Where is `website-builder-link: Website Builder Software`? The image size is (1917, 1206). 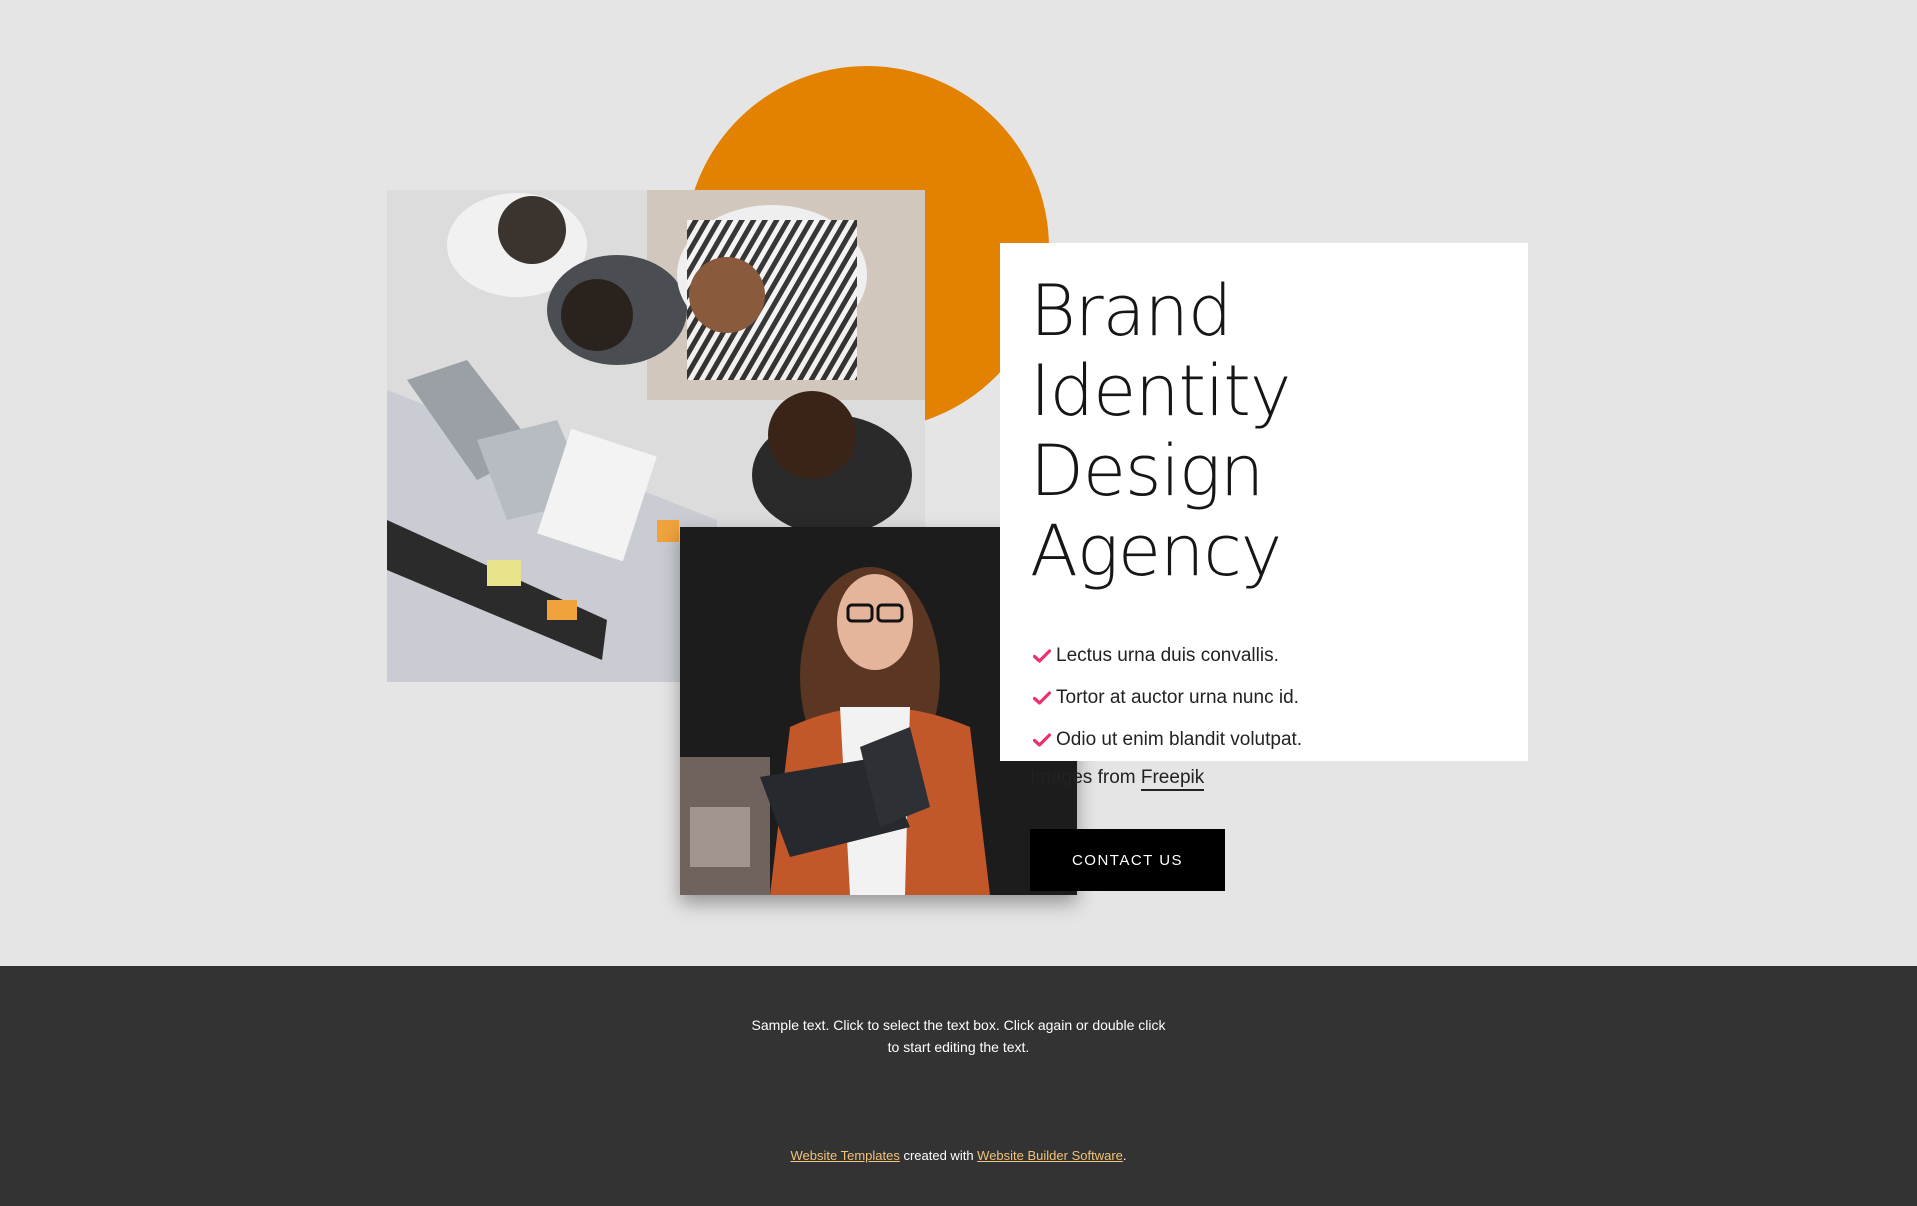
website-builder-link: Website Builder Software is located at coordinates (1050, 1155).